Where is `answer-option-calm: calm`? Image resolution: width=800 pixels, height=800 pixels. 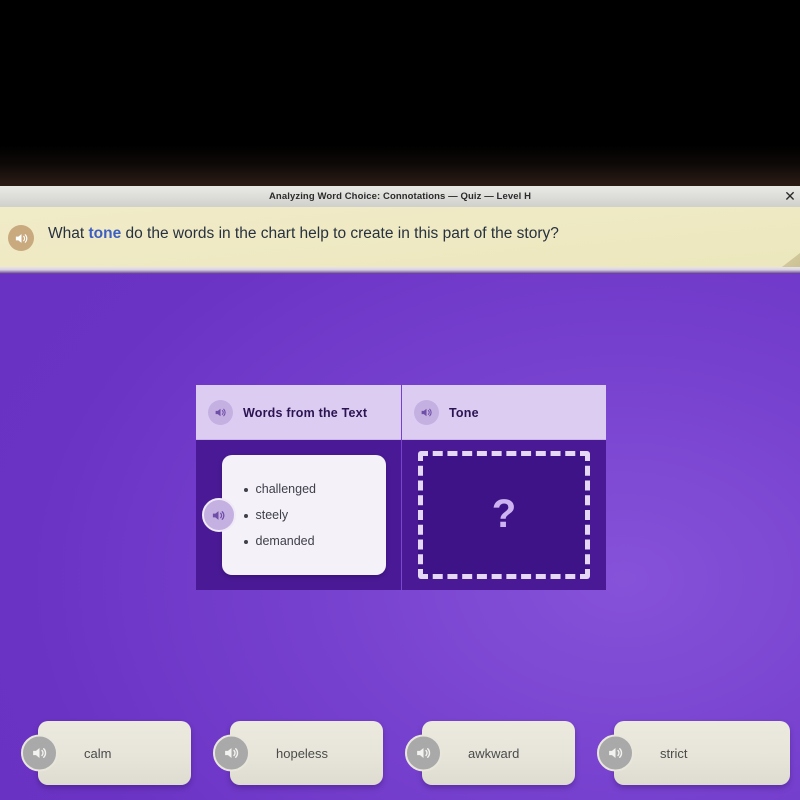
answer-option-calm: calm is located at coordinates (106, 753).